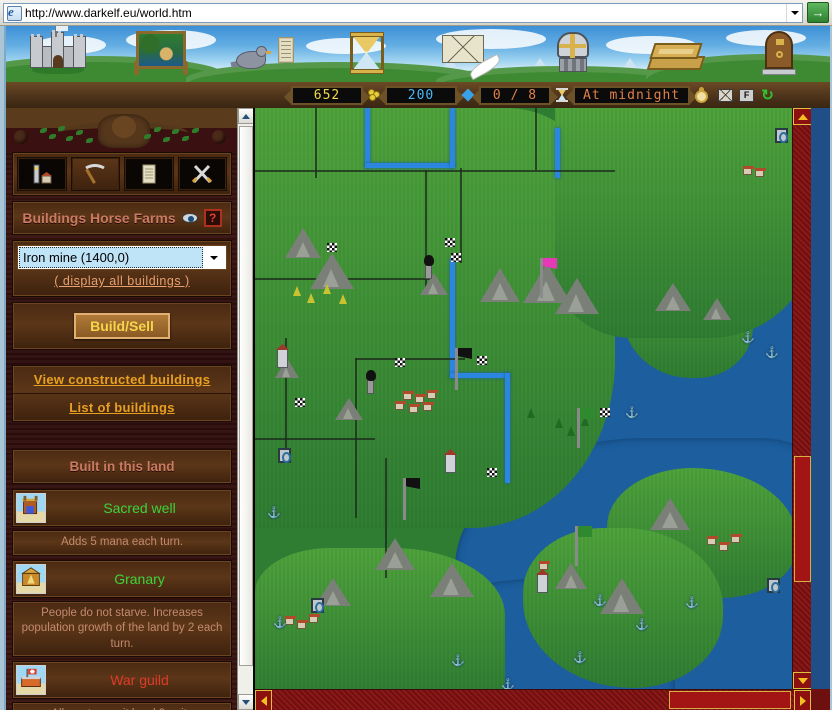 Image resolution: width=832 pixels, height=710 pixels. What do you see at coordinates (818, 12) in the screenshot?
I see `go-button: →` at bounding box center [818, 12].